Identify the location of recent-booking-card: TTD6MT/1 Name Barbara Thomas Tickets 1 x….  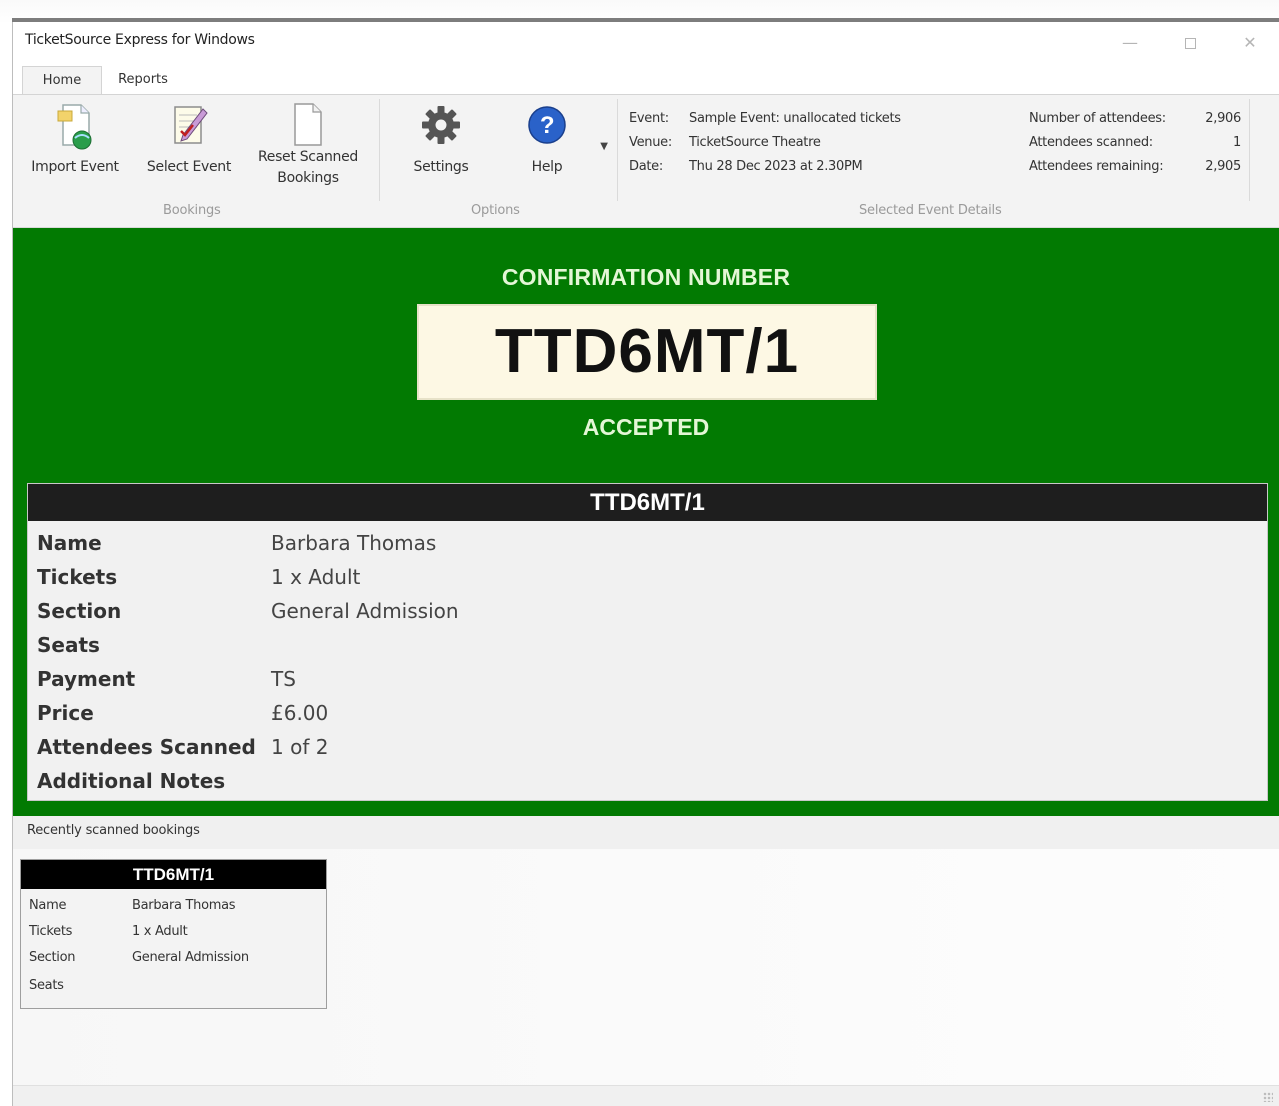
(173, 934).